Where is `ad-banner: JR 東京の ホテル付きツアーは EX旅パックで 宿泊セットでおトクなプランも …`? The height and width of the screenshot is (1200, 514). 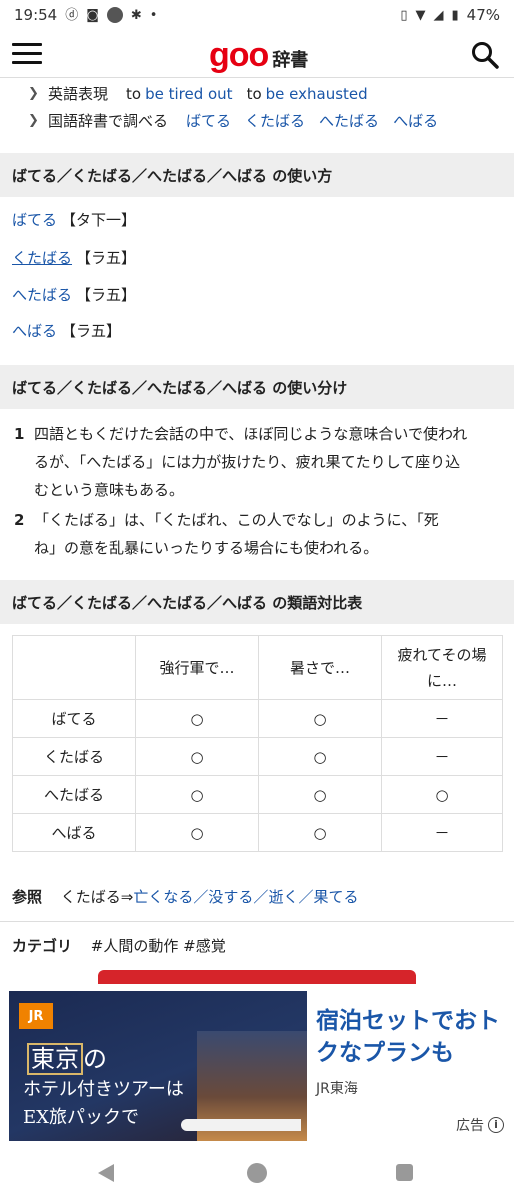
ad-banner: JR 東京の ホテル付きツアーは EX旅パックで 宿泊セットでおトクなプランも … is located at coordinates (257, 1066).